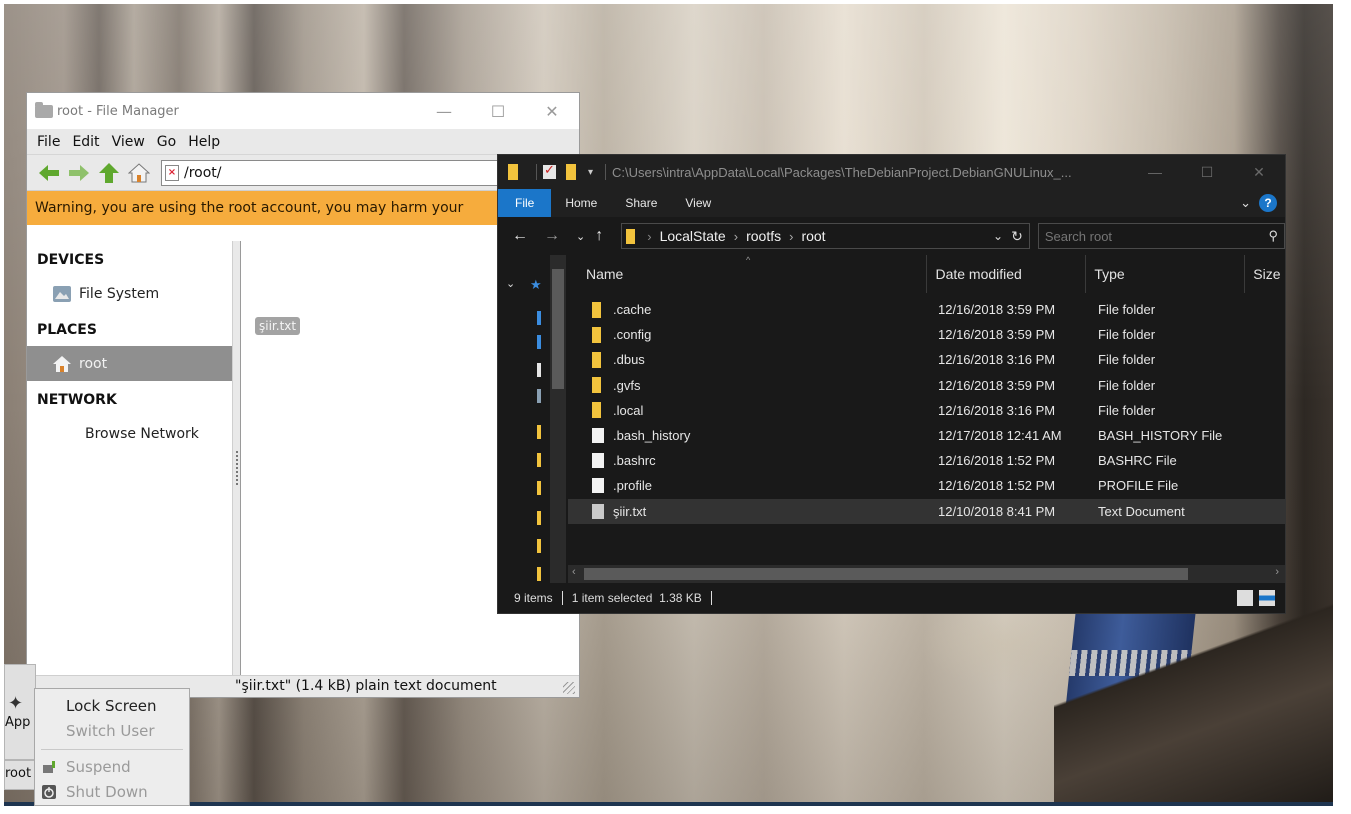 This screenshot has height=814, width=1351. Describe the element at coordinates (1277, 572) in the screenshot. I see `scroll-right-icon: ›` at that location.